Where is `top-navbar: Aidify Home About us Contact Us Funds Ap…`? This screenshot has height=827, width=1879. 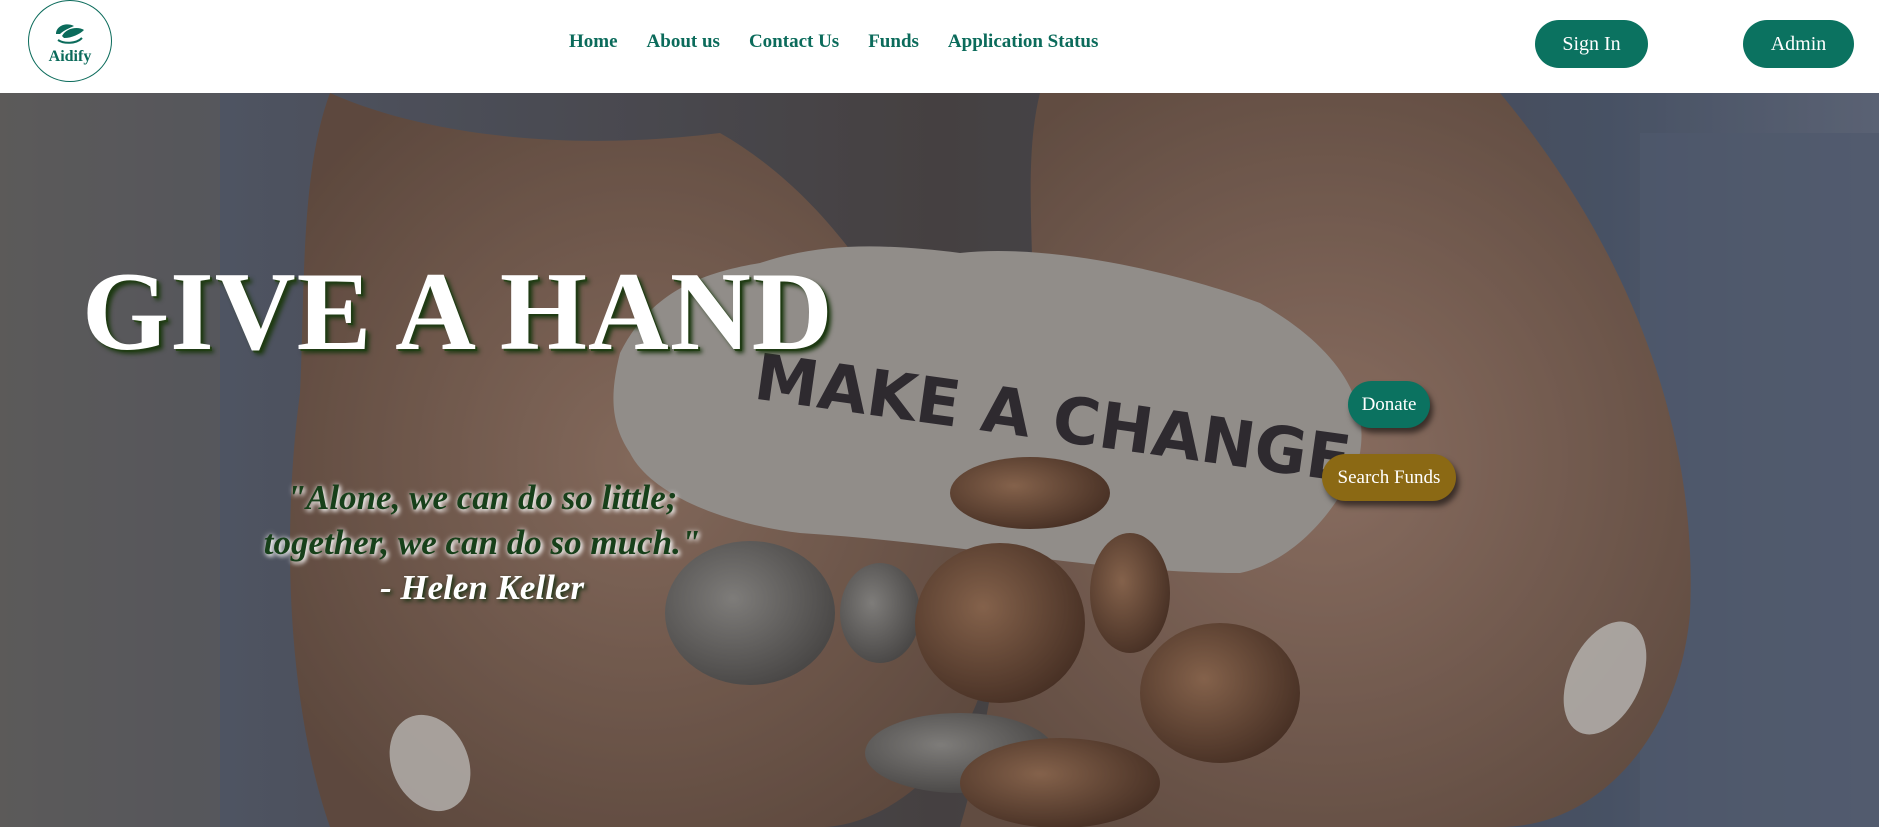
top-navbar: Aidify Home About us Contact Us Funds Ap… is located at coordinates (939, 46).